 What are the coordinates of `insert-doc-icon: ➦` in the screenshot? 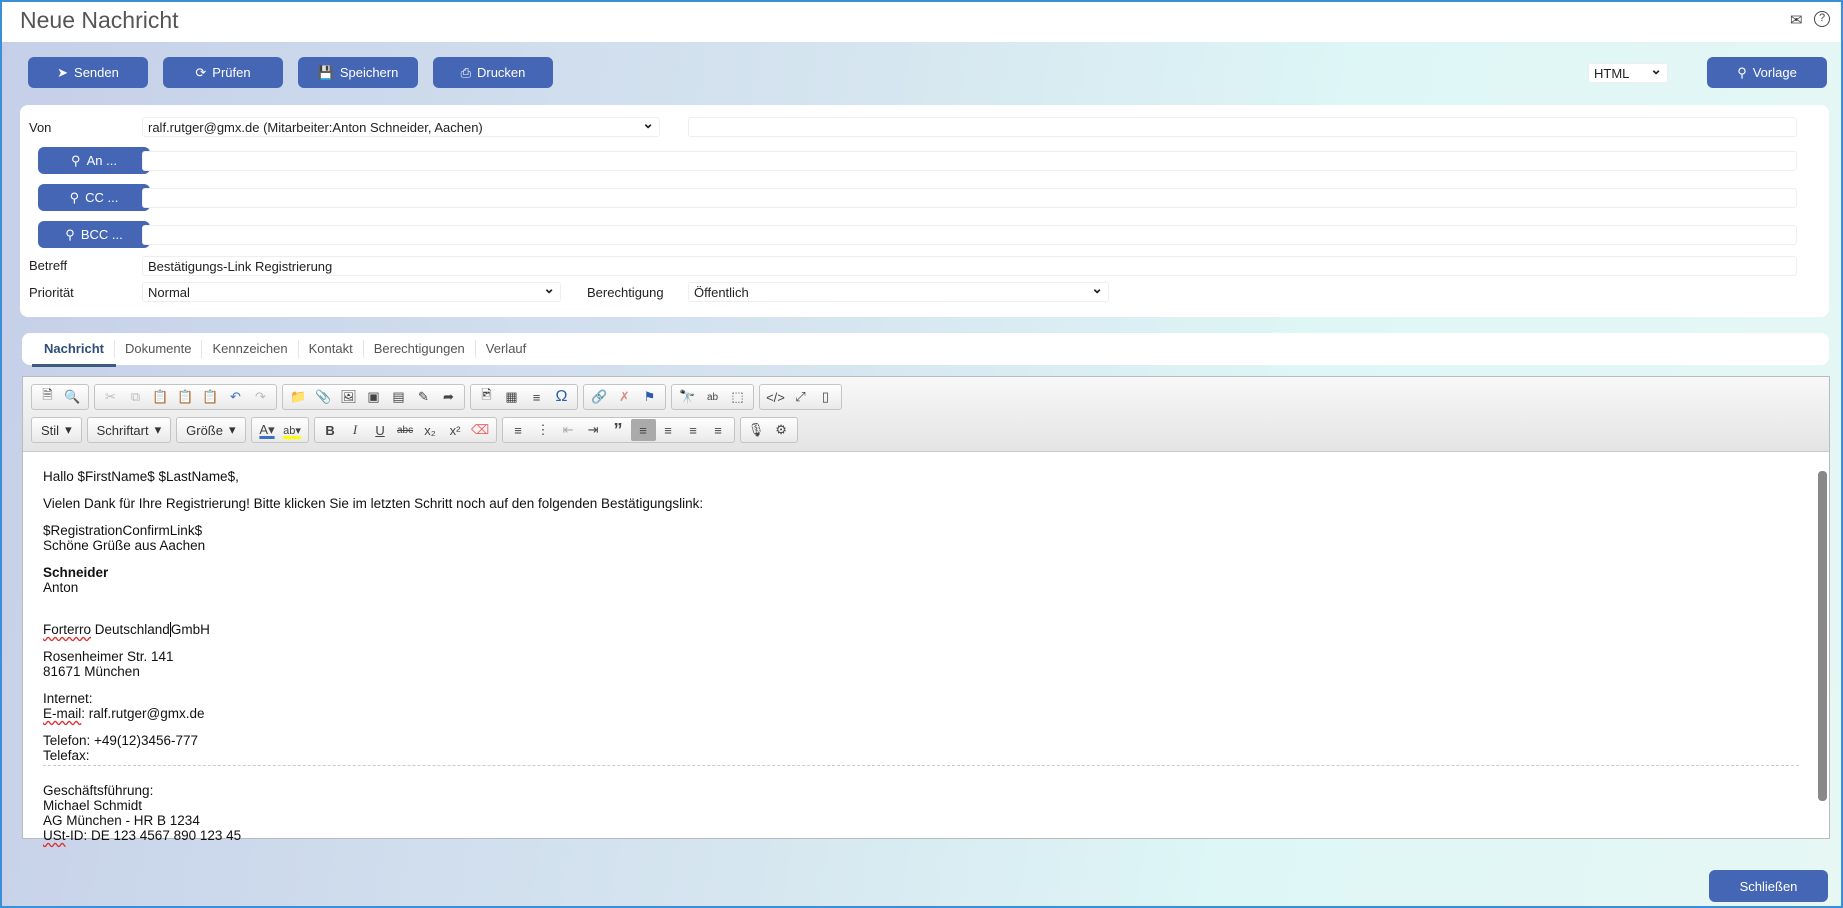 It's located at (448, 397).